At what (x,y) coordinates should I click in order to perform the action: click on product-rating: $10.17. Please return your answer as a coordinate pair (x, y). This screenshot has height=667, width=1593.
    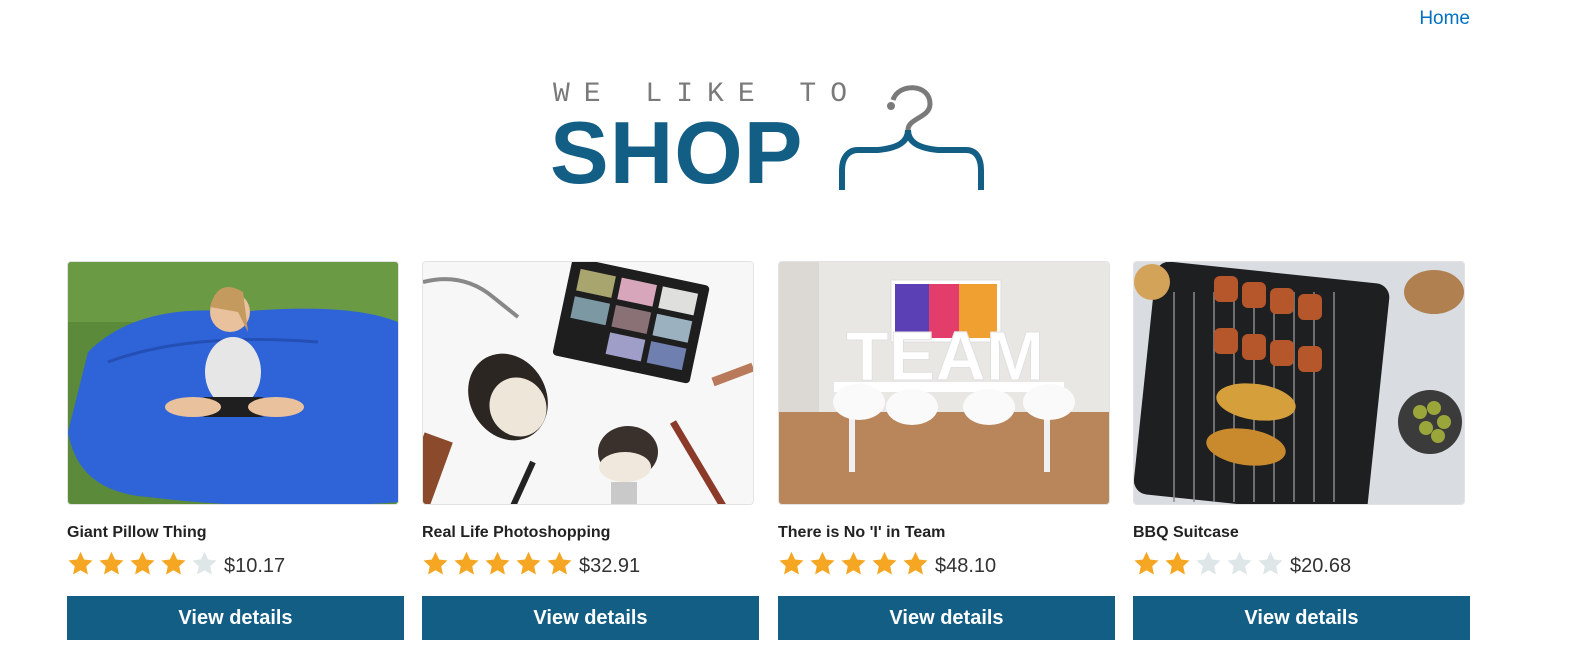
    Looking at the image, I should click on (176, 563).